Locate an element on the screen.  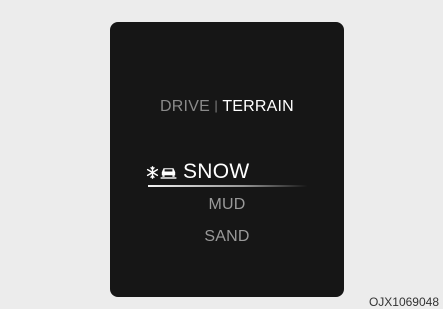
terrain-option-label: MUD is located at coordinates (227, 204).